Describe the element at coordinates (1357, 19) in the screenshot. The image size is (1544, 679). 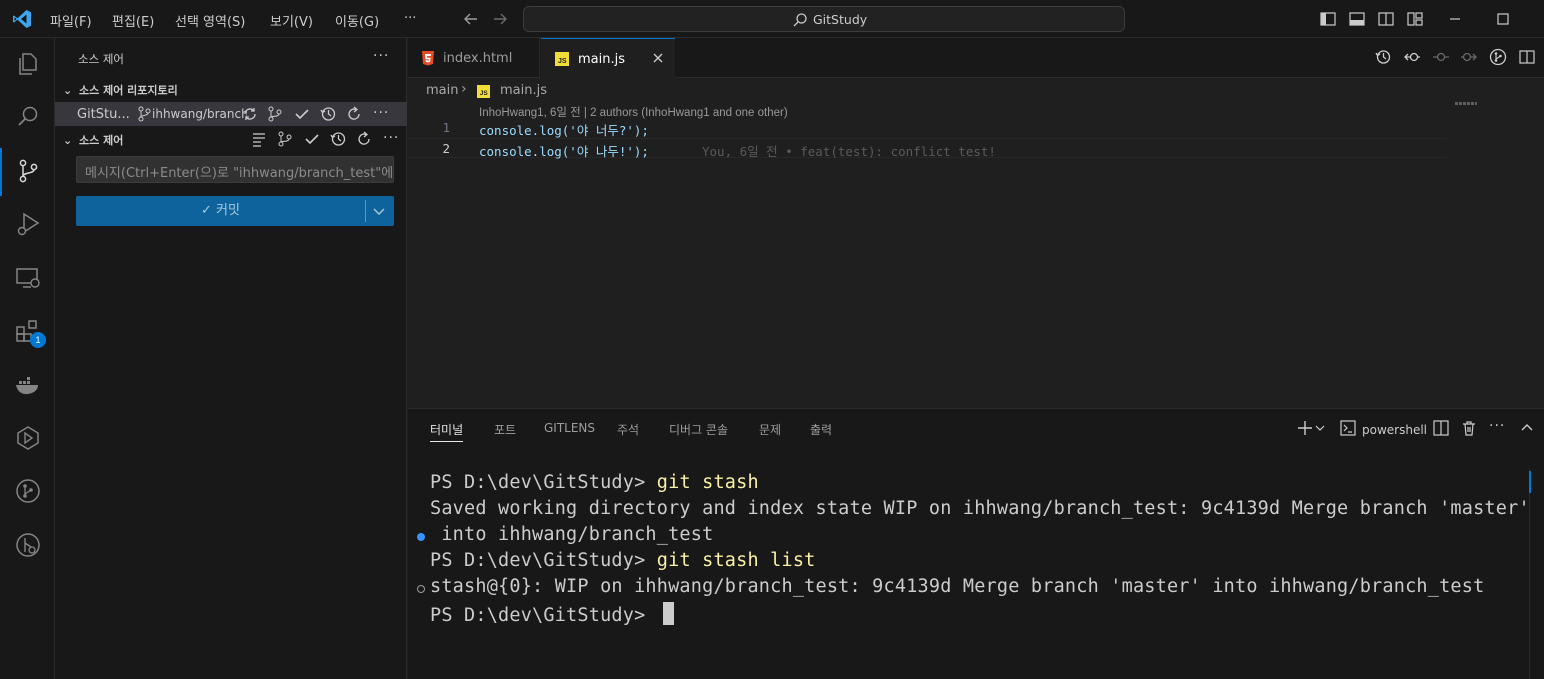
I see `toggle-panel-icon` at that location.